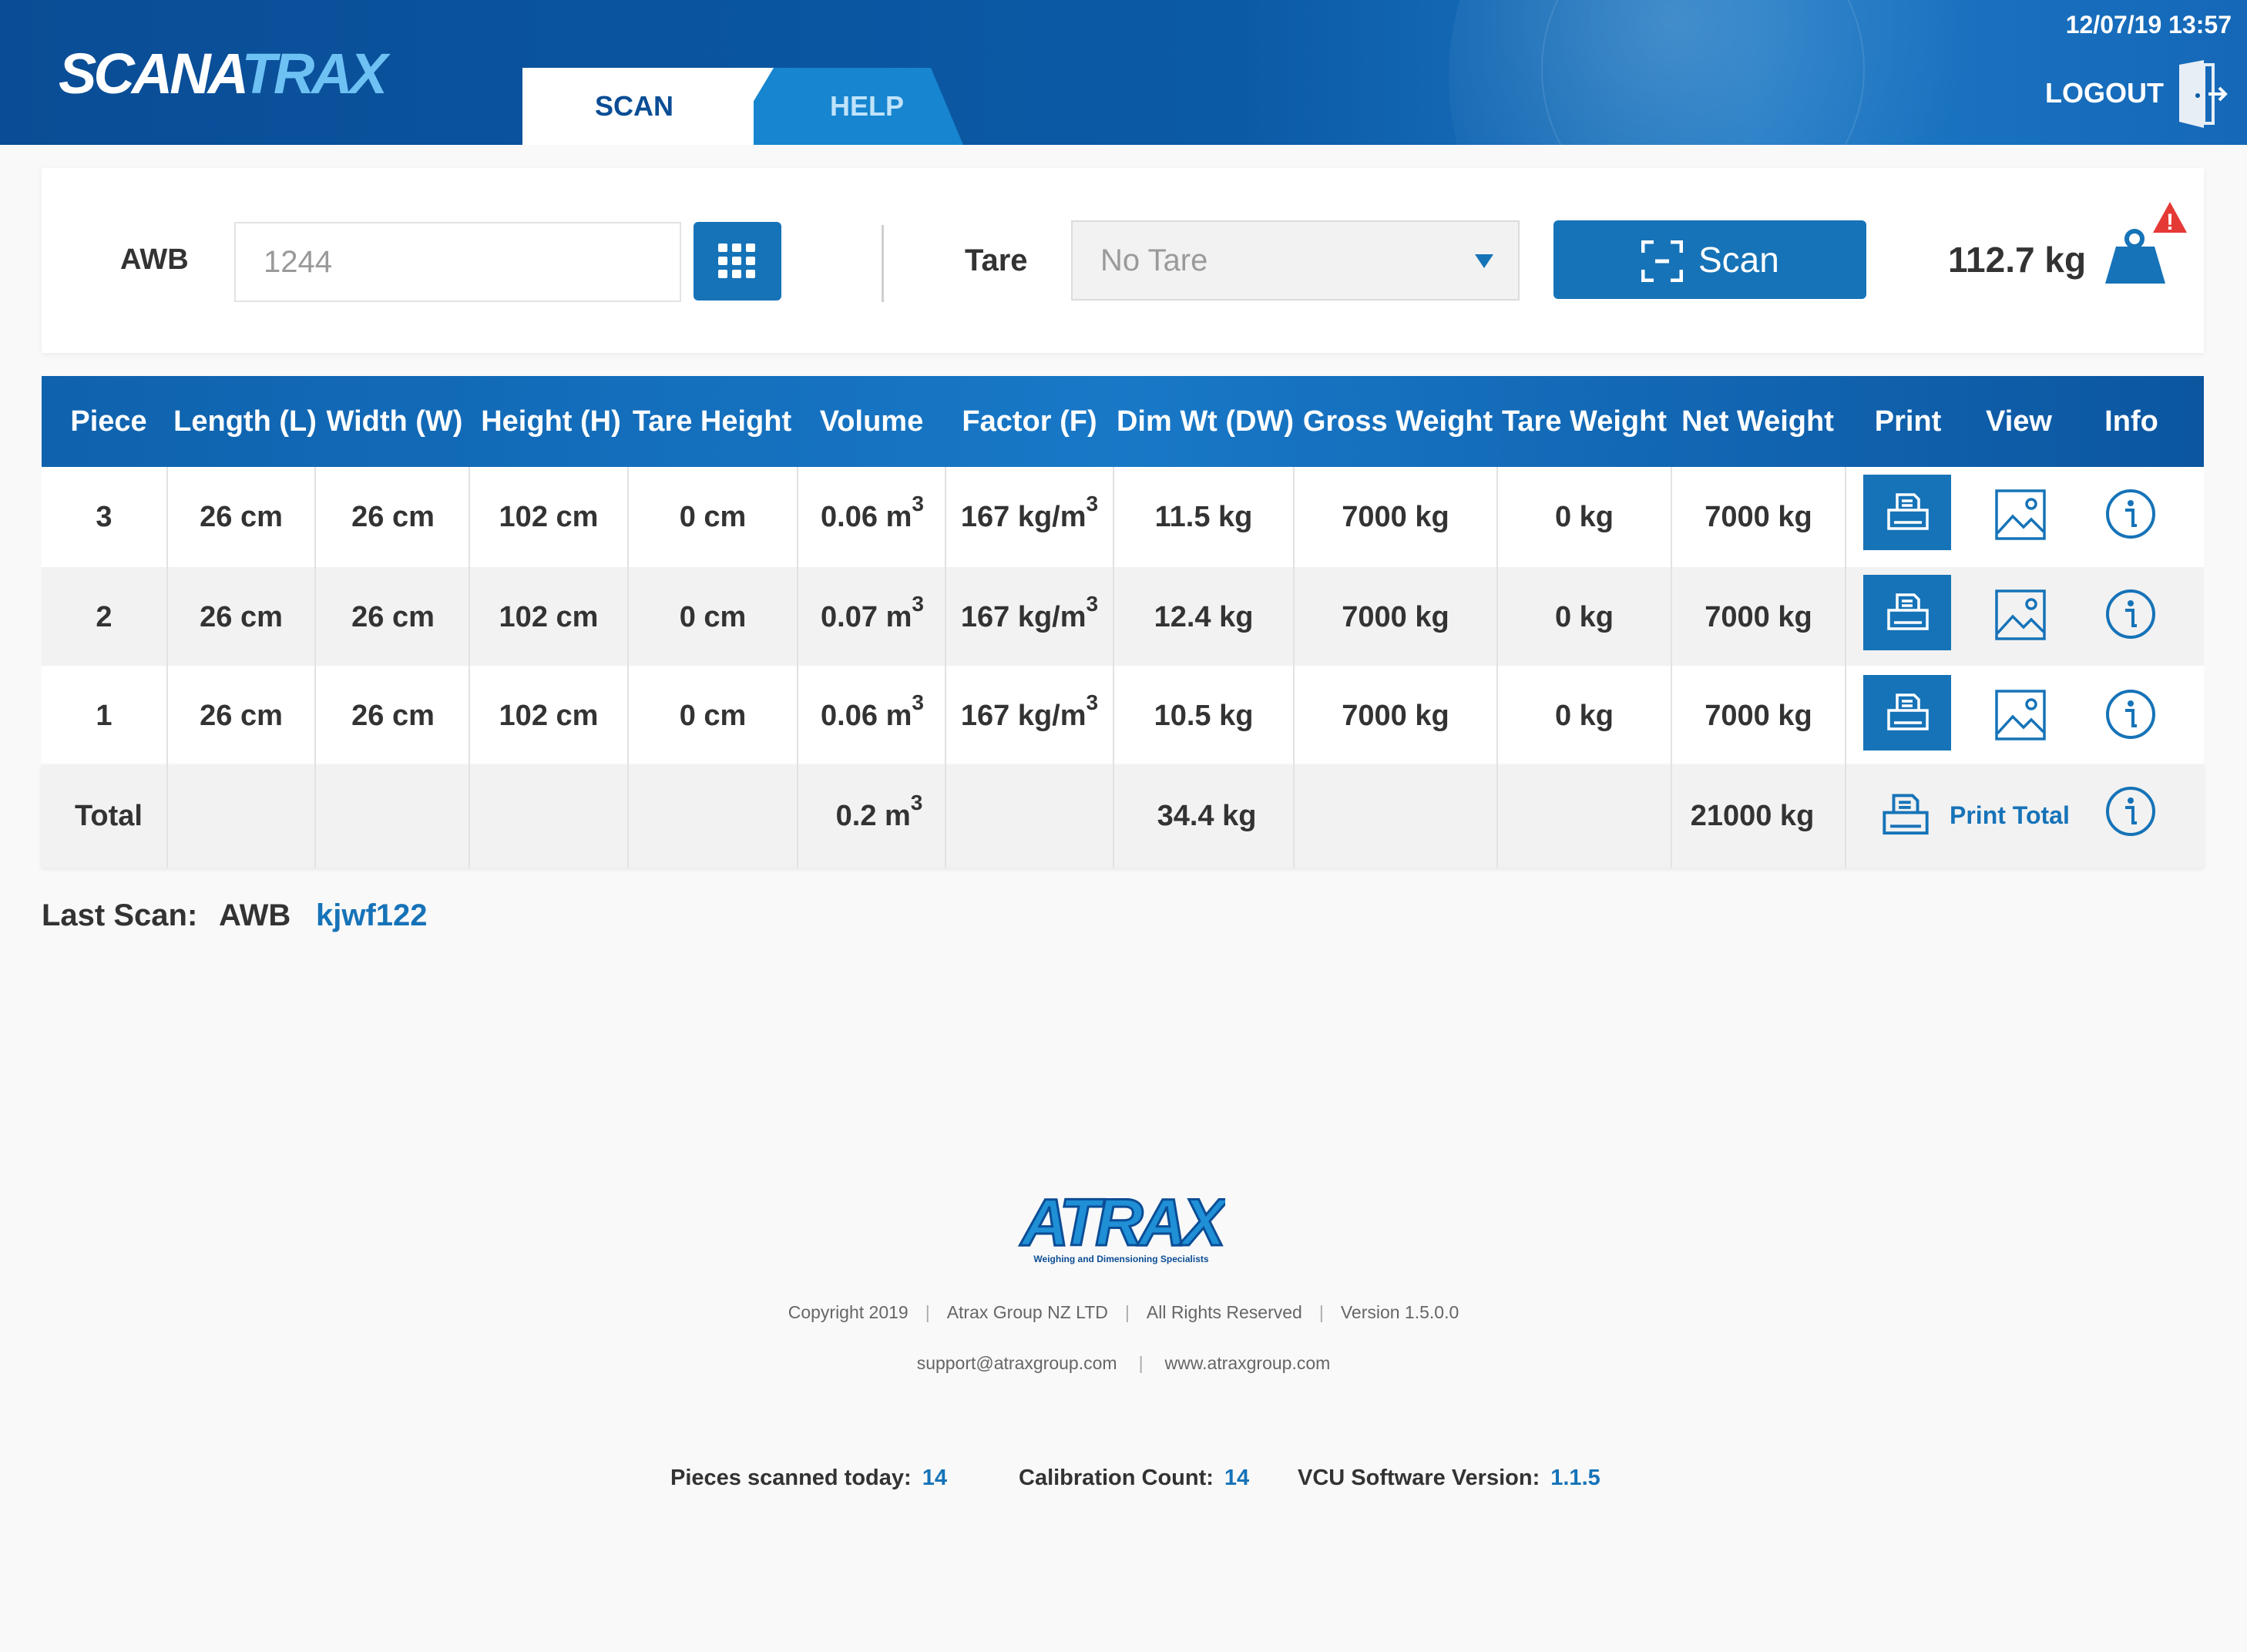  What do you see at coordinates (634, 106) in the screenshot?
I see `tab-scan-label: SCAN` at bounding box center [634, 106].